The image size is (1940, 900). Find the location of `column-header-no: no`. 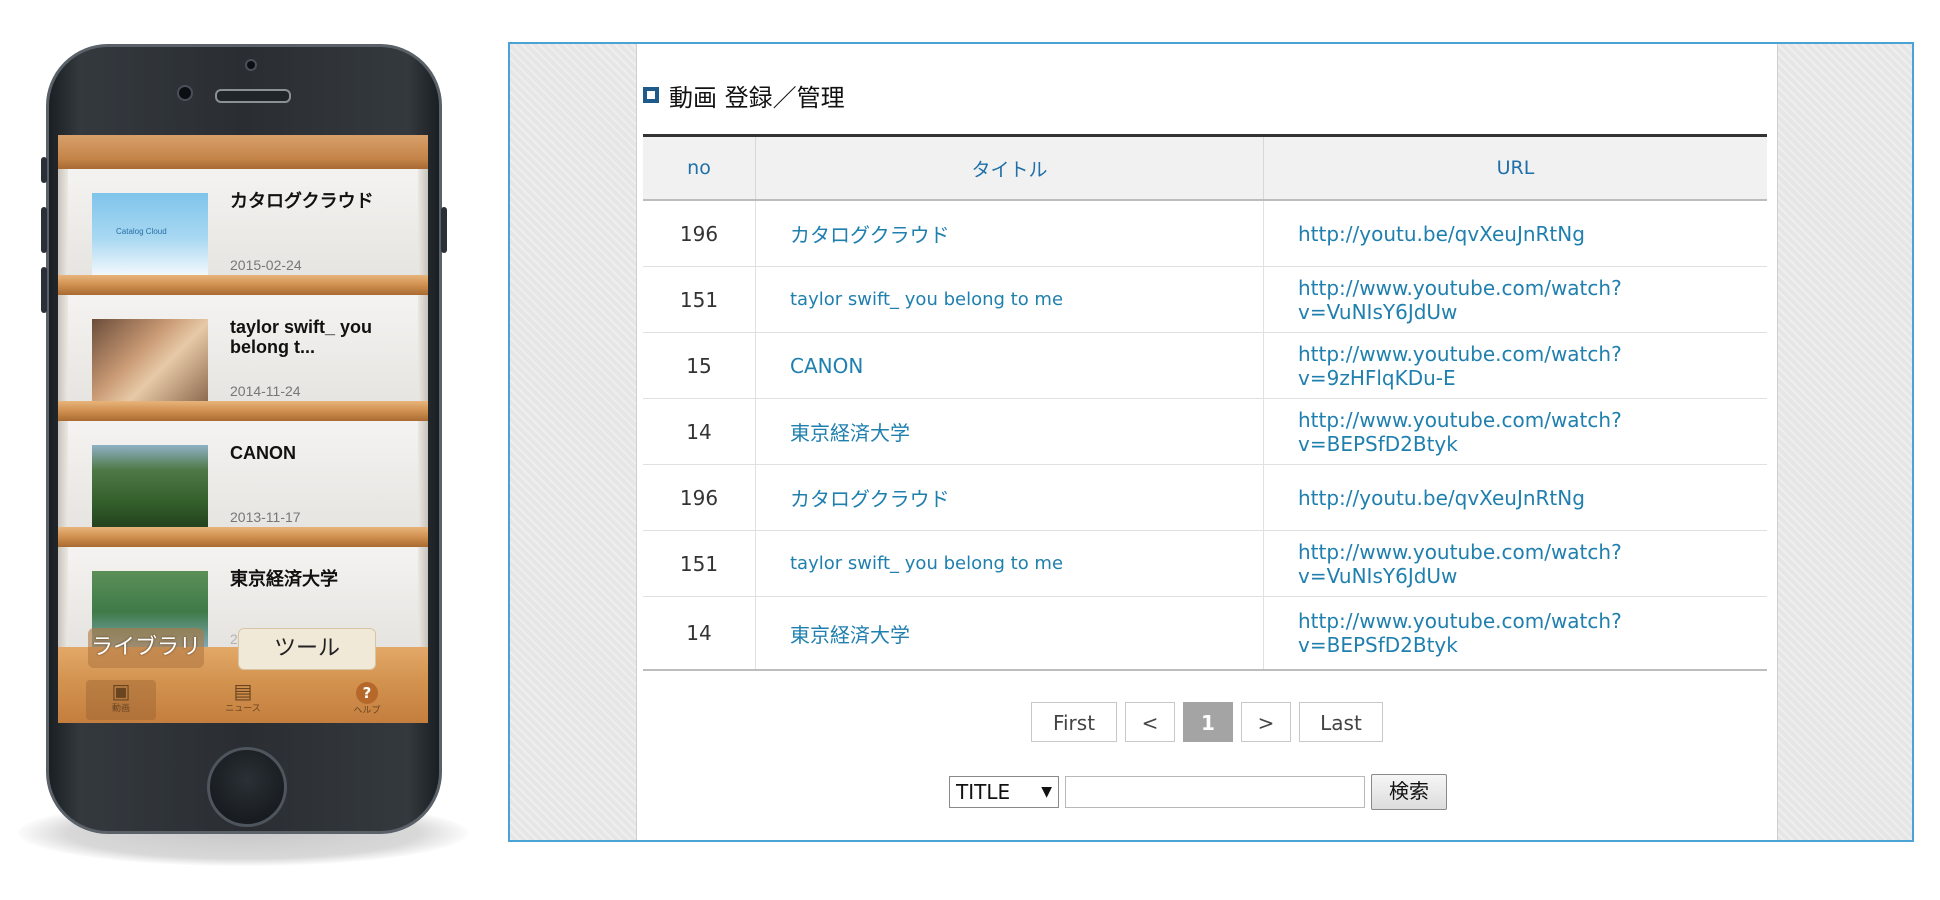

column-header-no: no is located at coordinates (699, 168).